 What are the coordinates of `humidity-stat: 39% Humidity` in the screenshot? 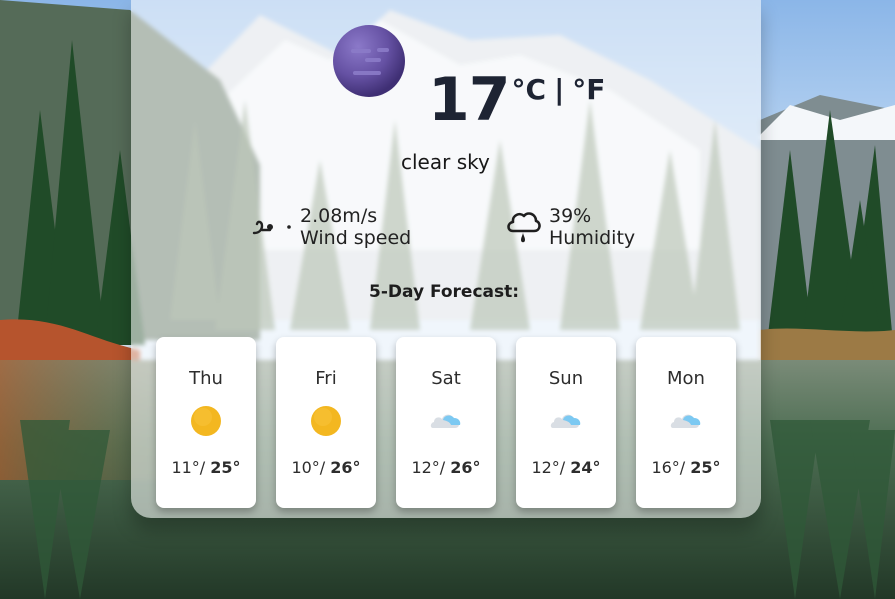 It's located at (570, 227).